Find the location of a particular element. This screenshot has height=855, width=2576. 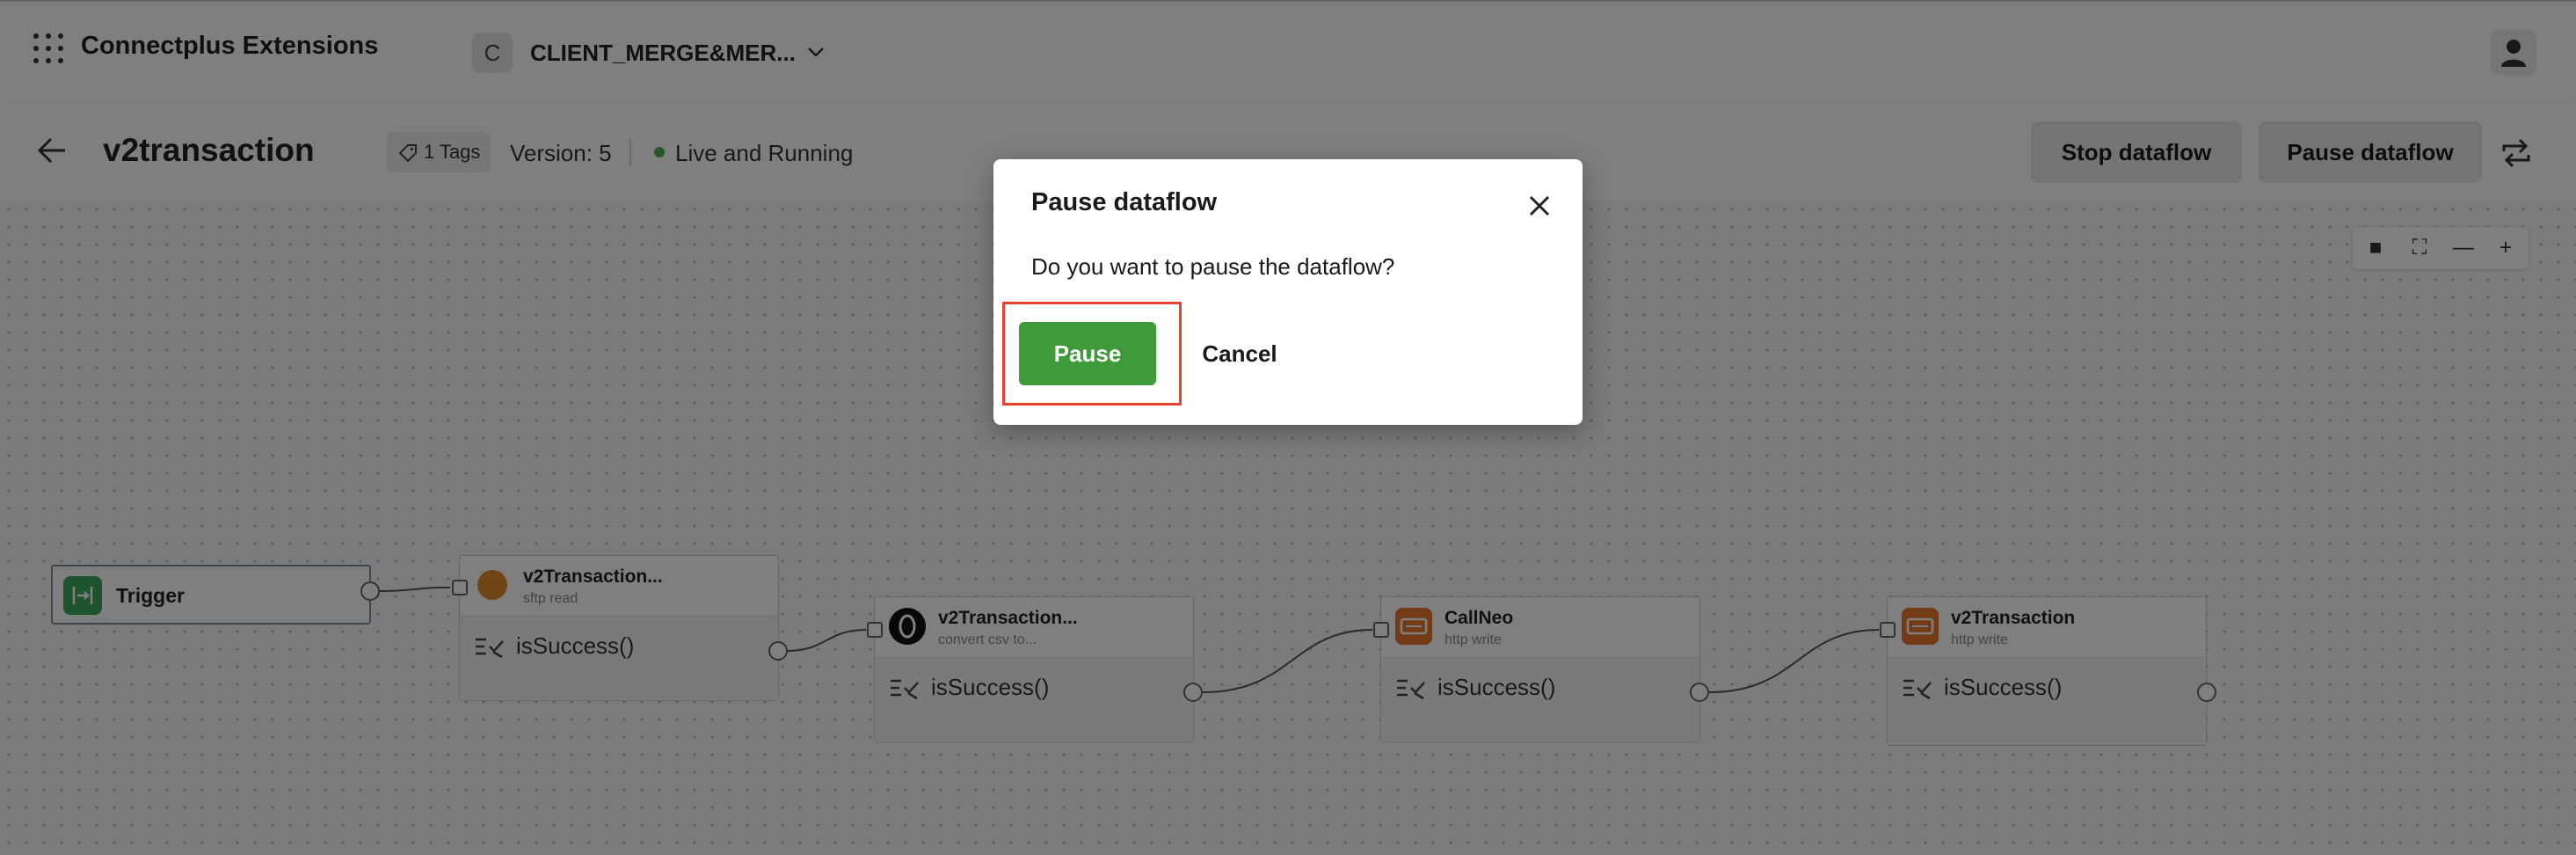

dialog-message: Do you want to pause the dataflow? is located at coordinates (1213, 266).